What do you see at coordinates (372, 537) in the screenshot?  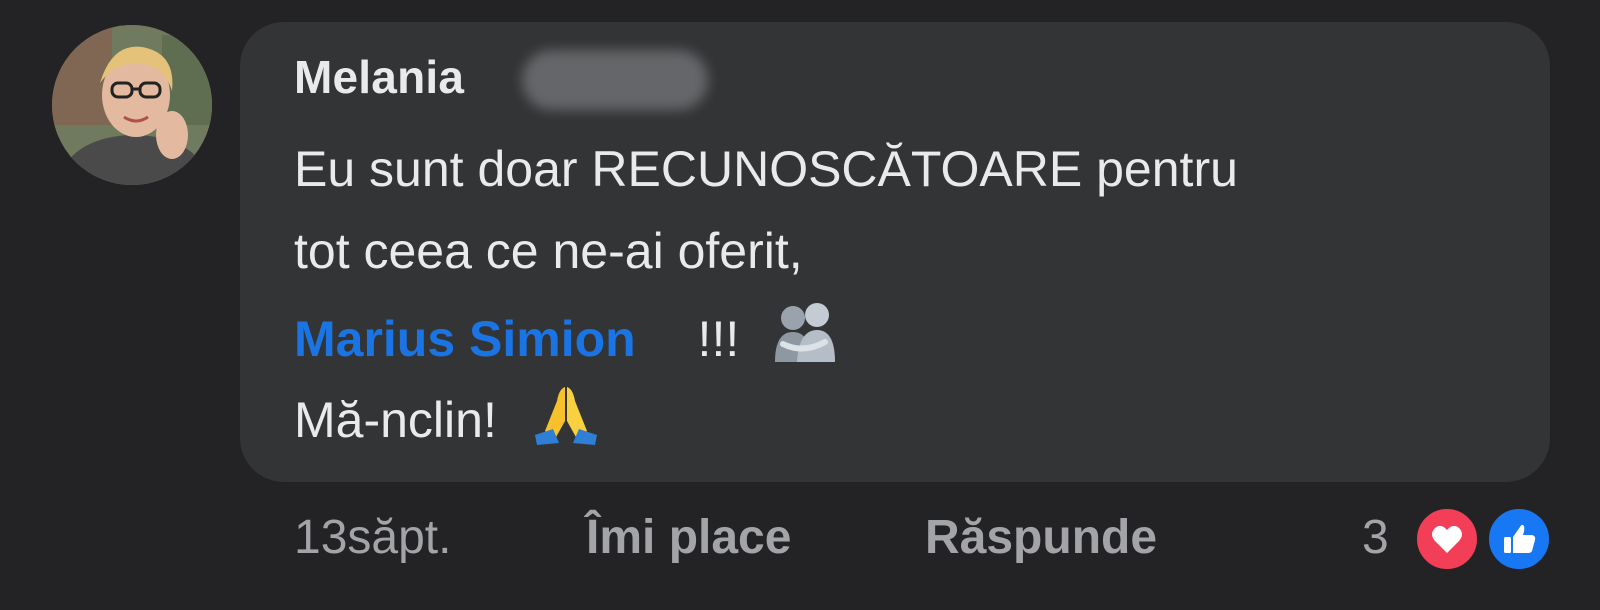 I see `comment-timestamp: 13săpt.` at bounding box center [372, 537].